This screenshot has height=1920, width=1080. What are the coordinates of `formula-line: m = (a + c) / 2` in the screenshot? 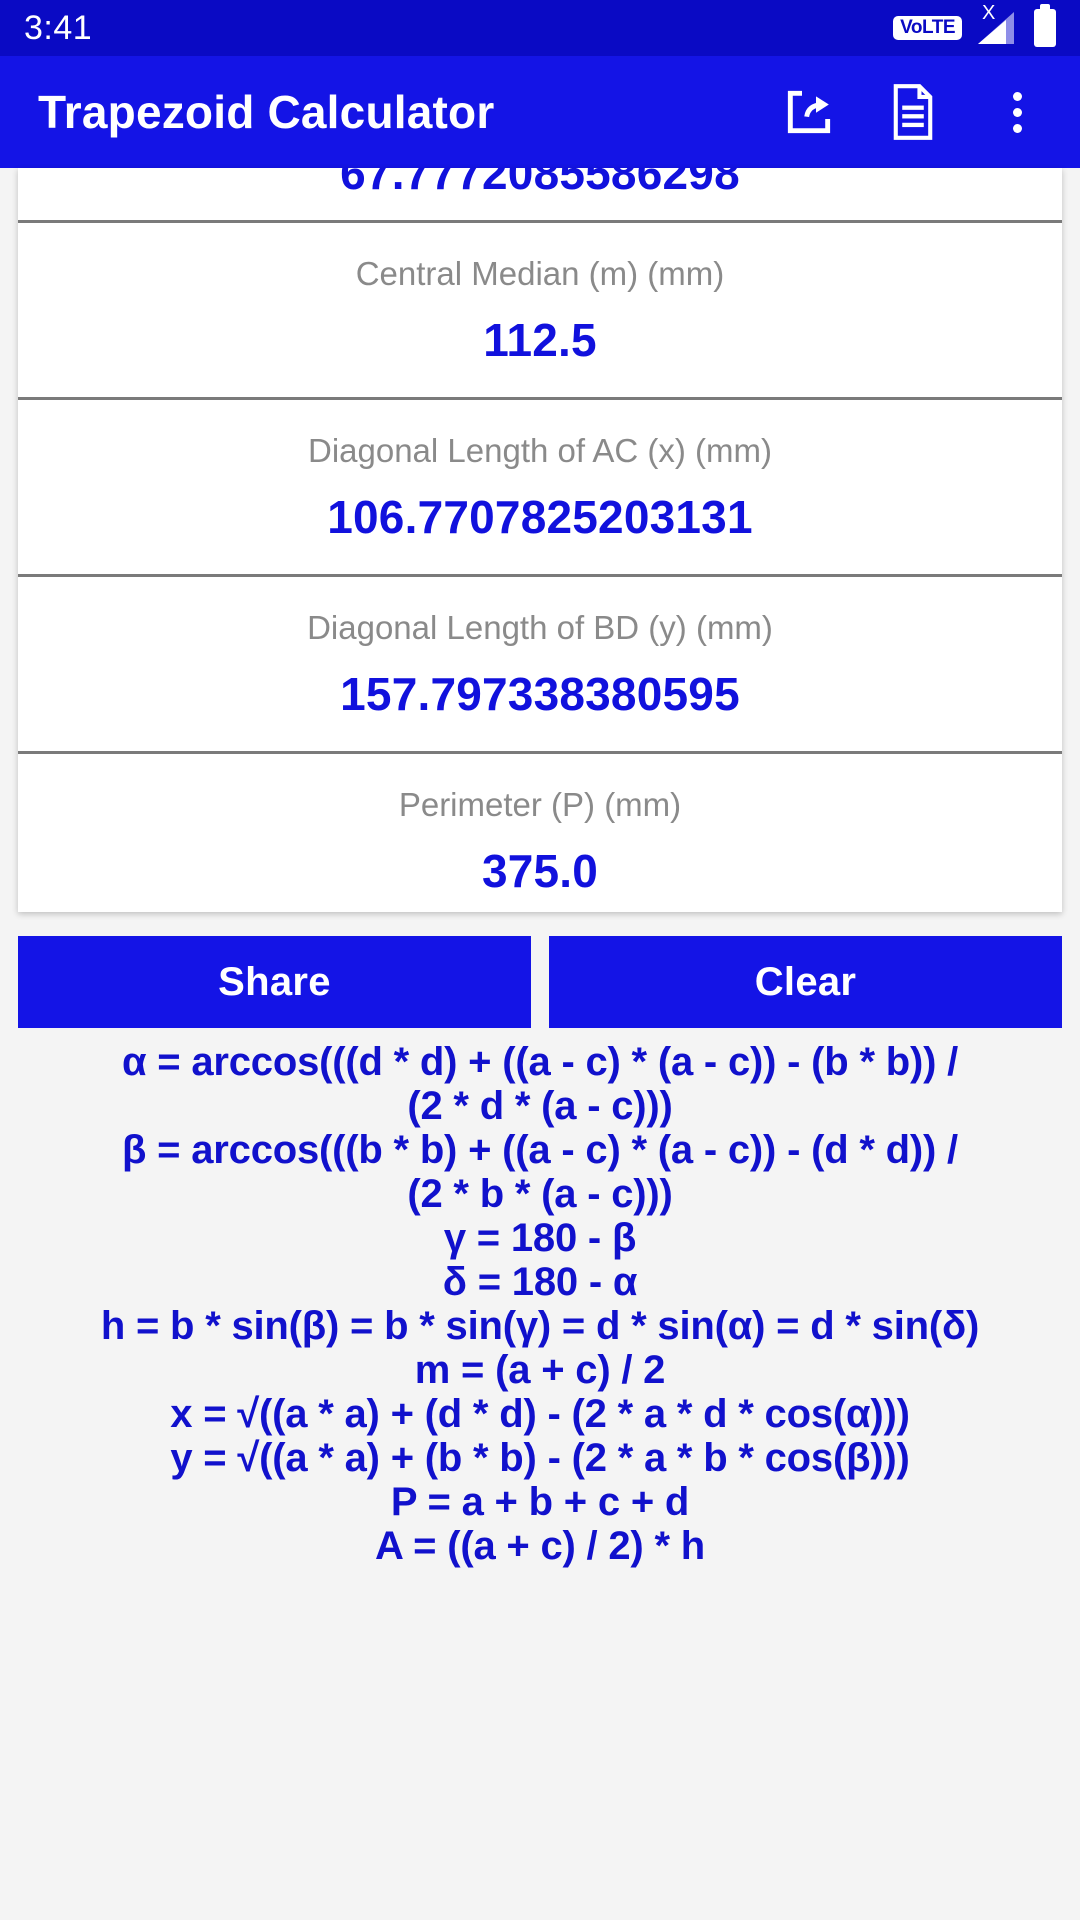 It's located at (540, 1370).